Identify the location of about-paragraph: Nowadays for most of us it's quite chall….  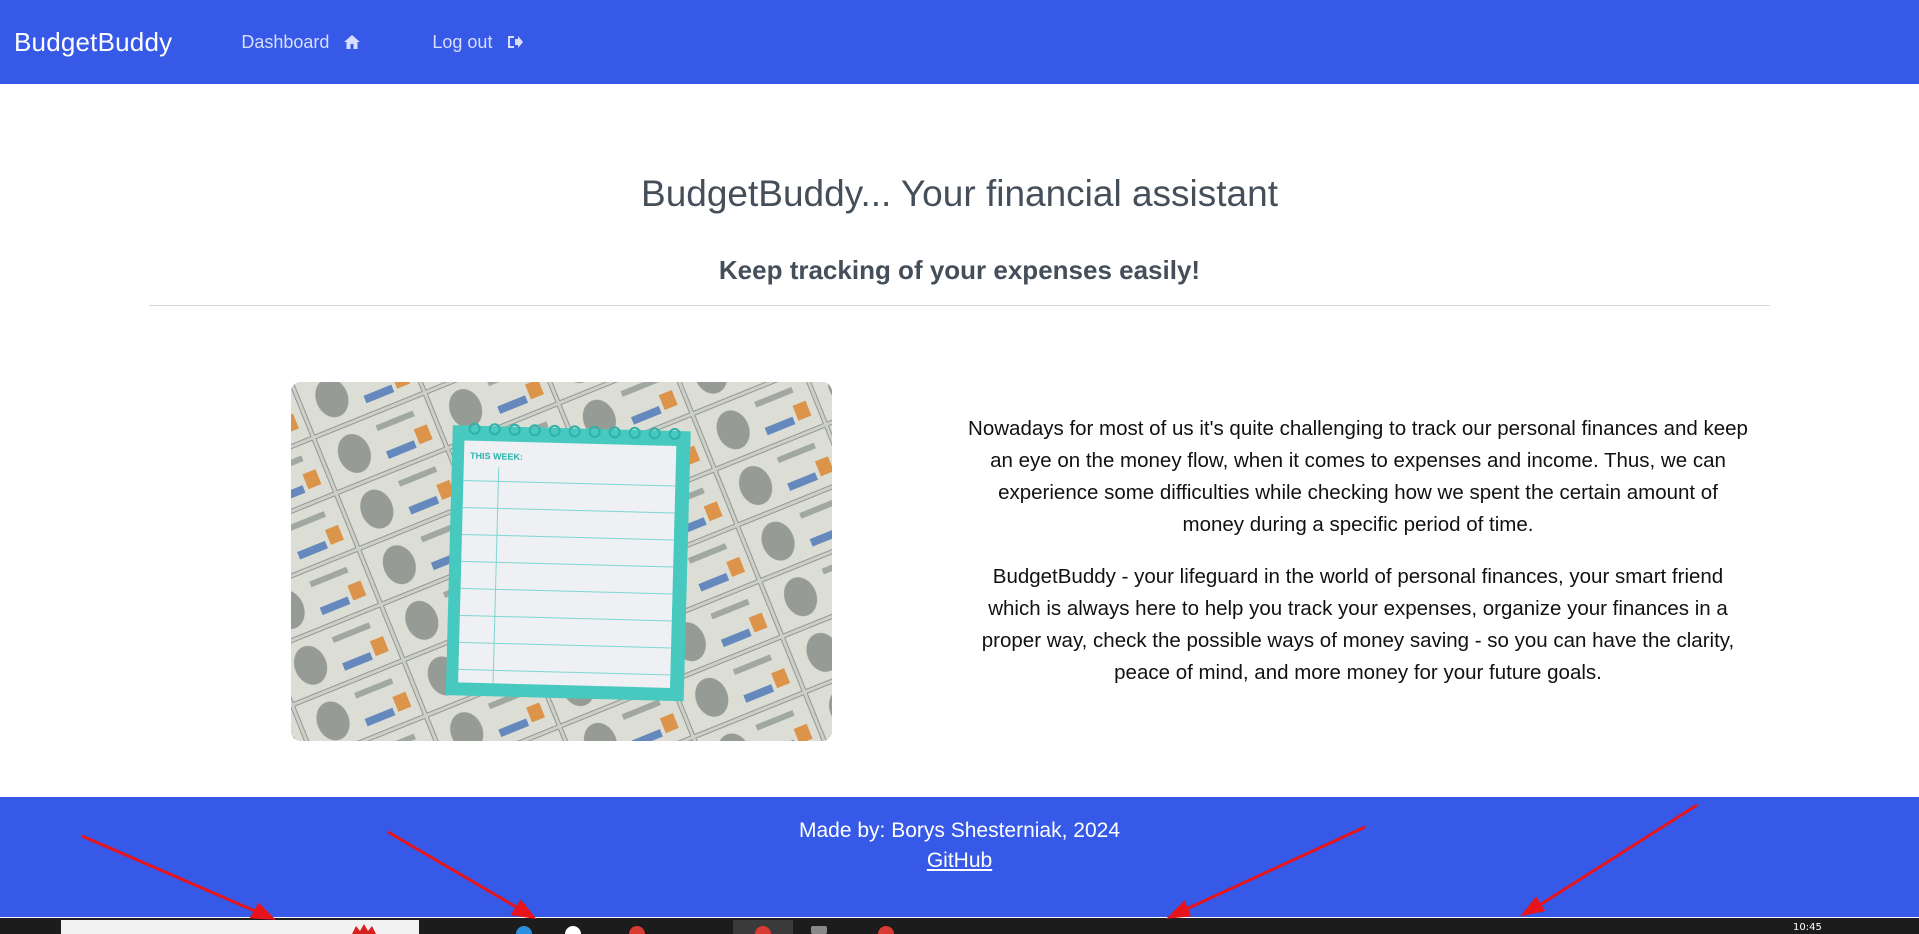
(1358, 476).